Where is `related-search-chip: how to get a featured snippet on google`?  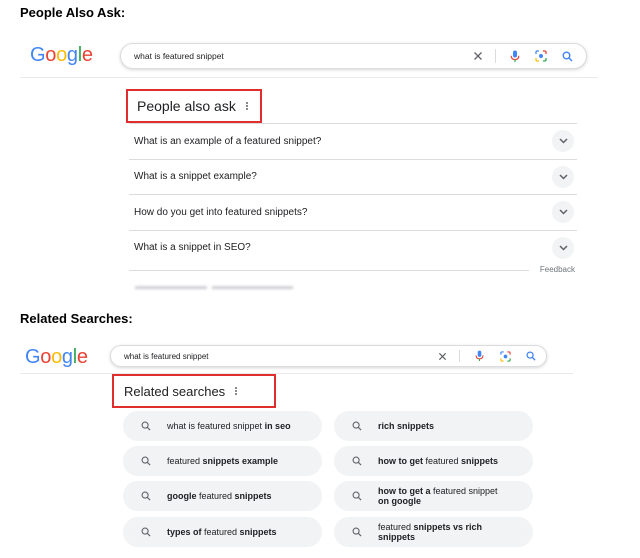 related-search-chip: how to get a featured snippet on google is located at coordinates (433, 496).